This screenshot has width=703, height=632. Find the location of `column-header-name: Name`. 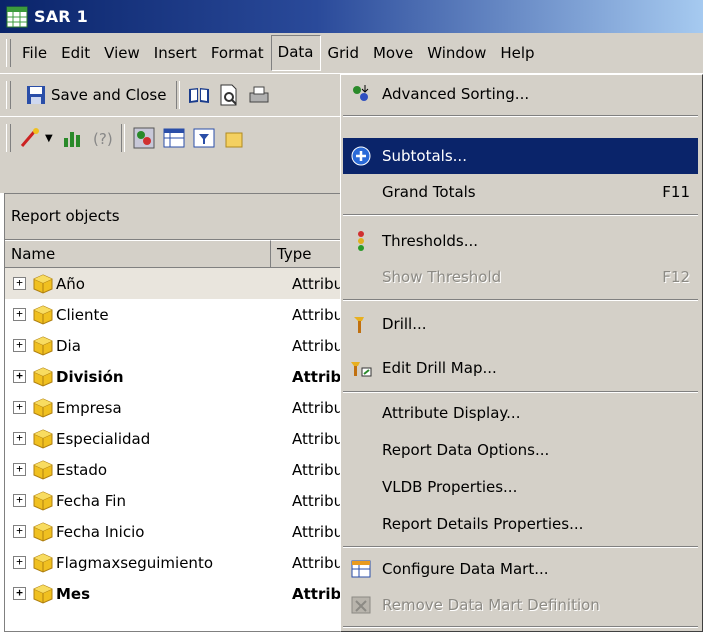

column-header-name: Name is located at coordinates (138, 253).